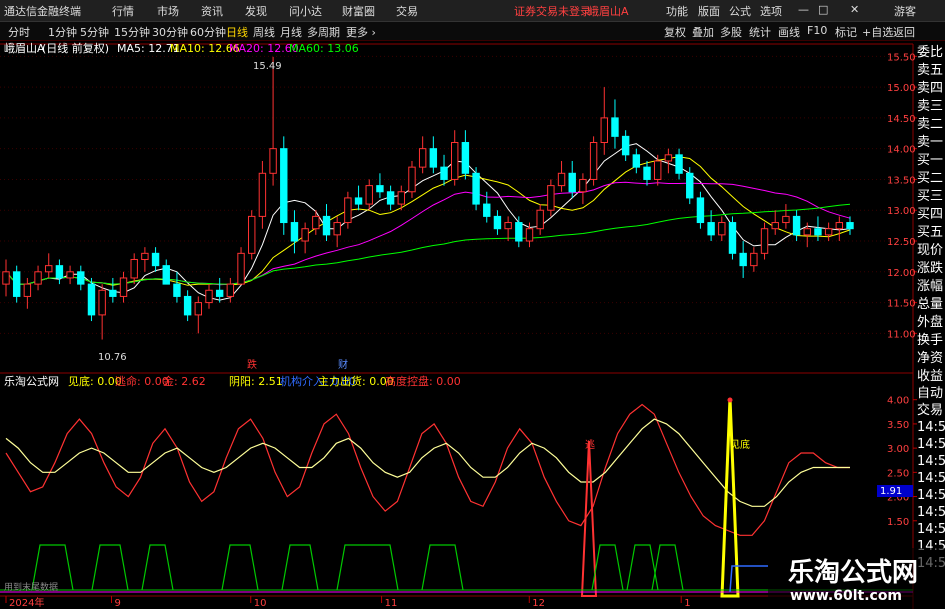 The height and width of the screenshot is (609, 945). I want to click on y-tick-label: 14.00, so click(901, 150).